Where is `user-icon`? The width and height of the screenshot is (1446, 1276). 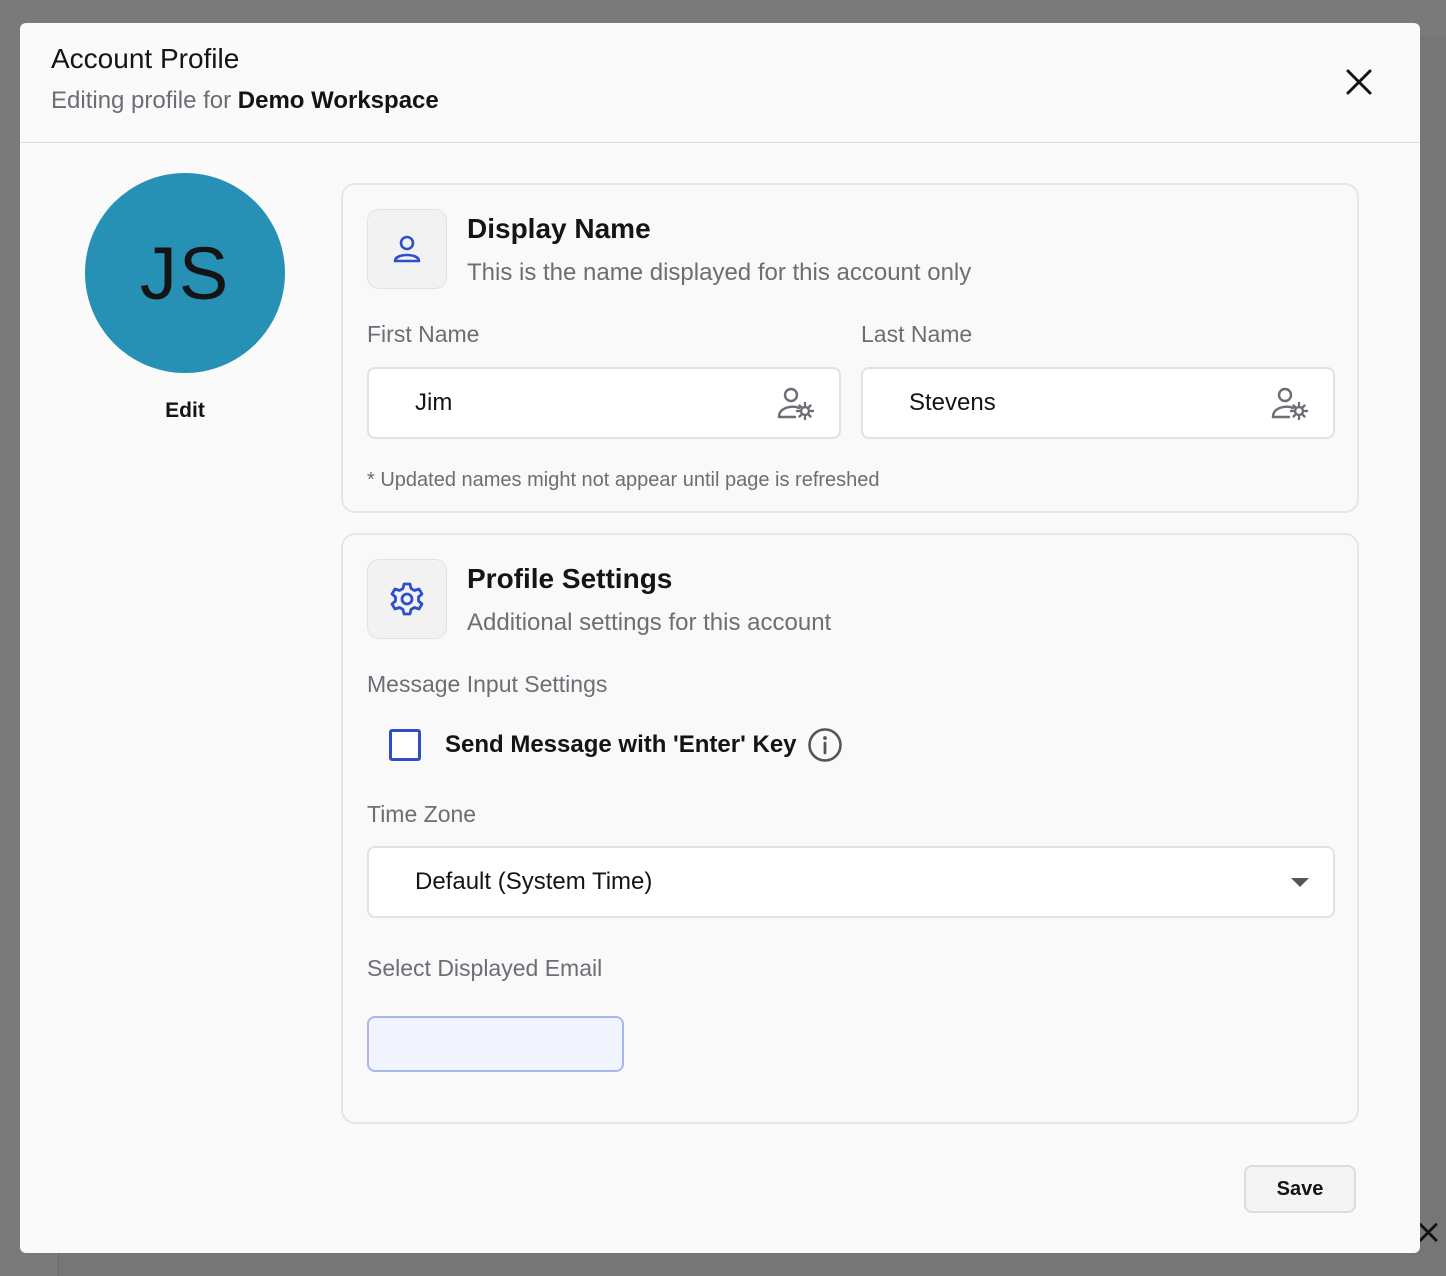 user-icon is located at coordinates (407, 249).